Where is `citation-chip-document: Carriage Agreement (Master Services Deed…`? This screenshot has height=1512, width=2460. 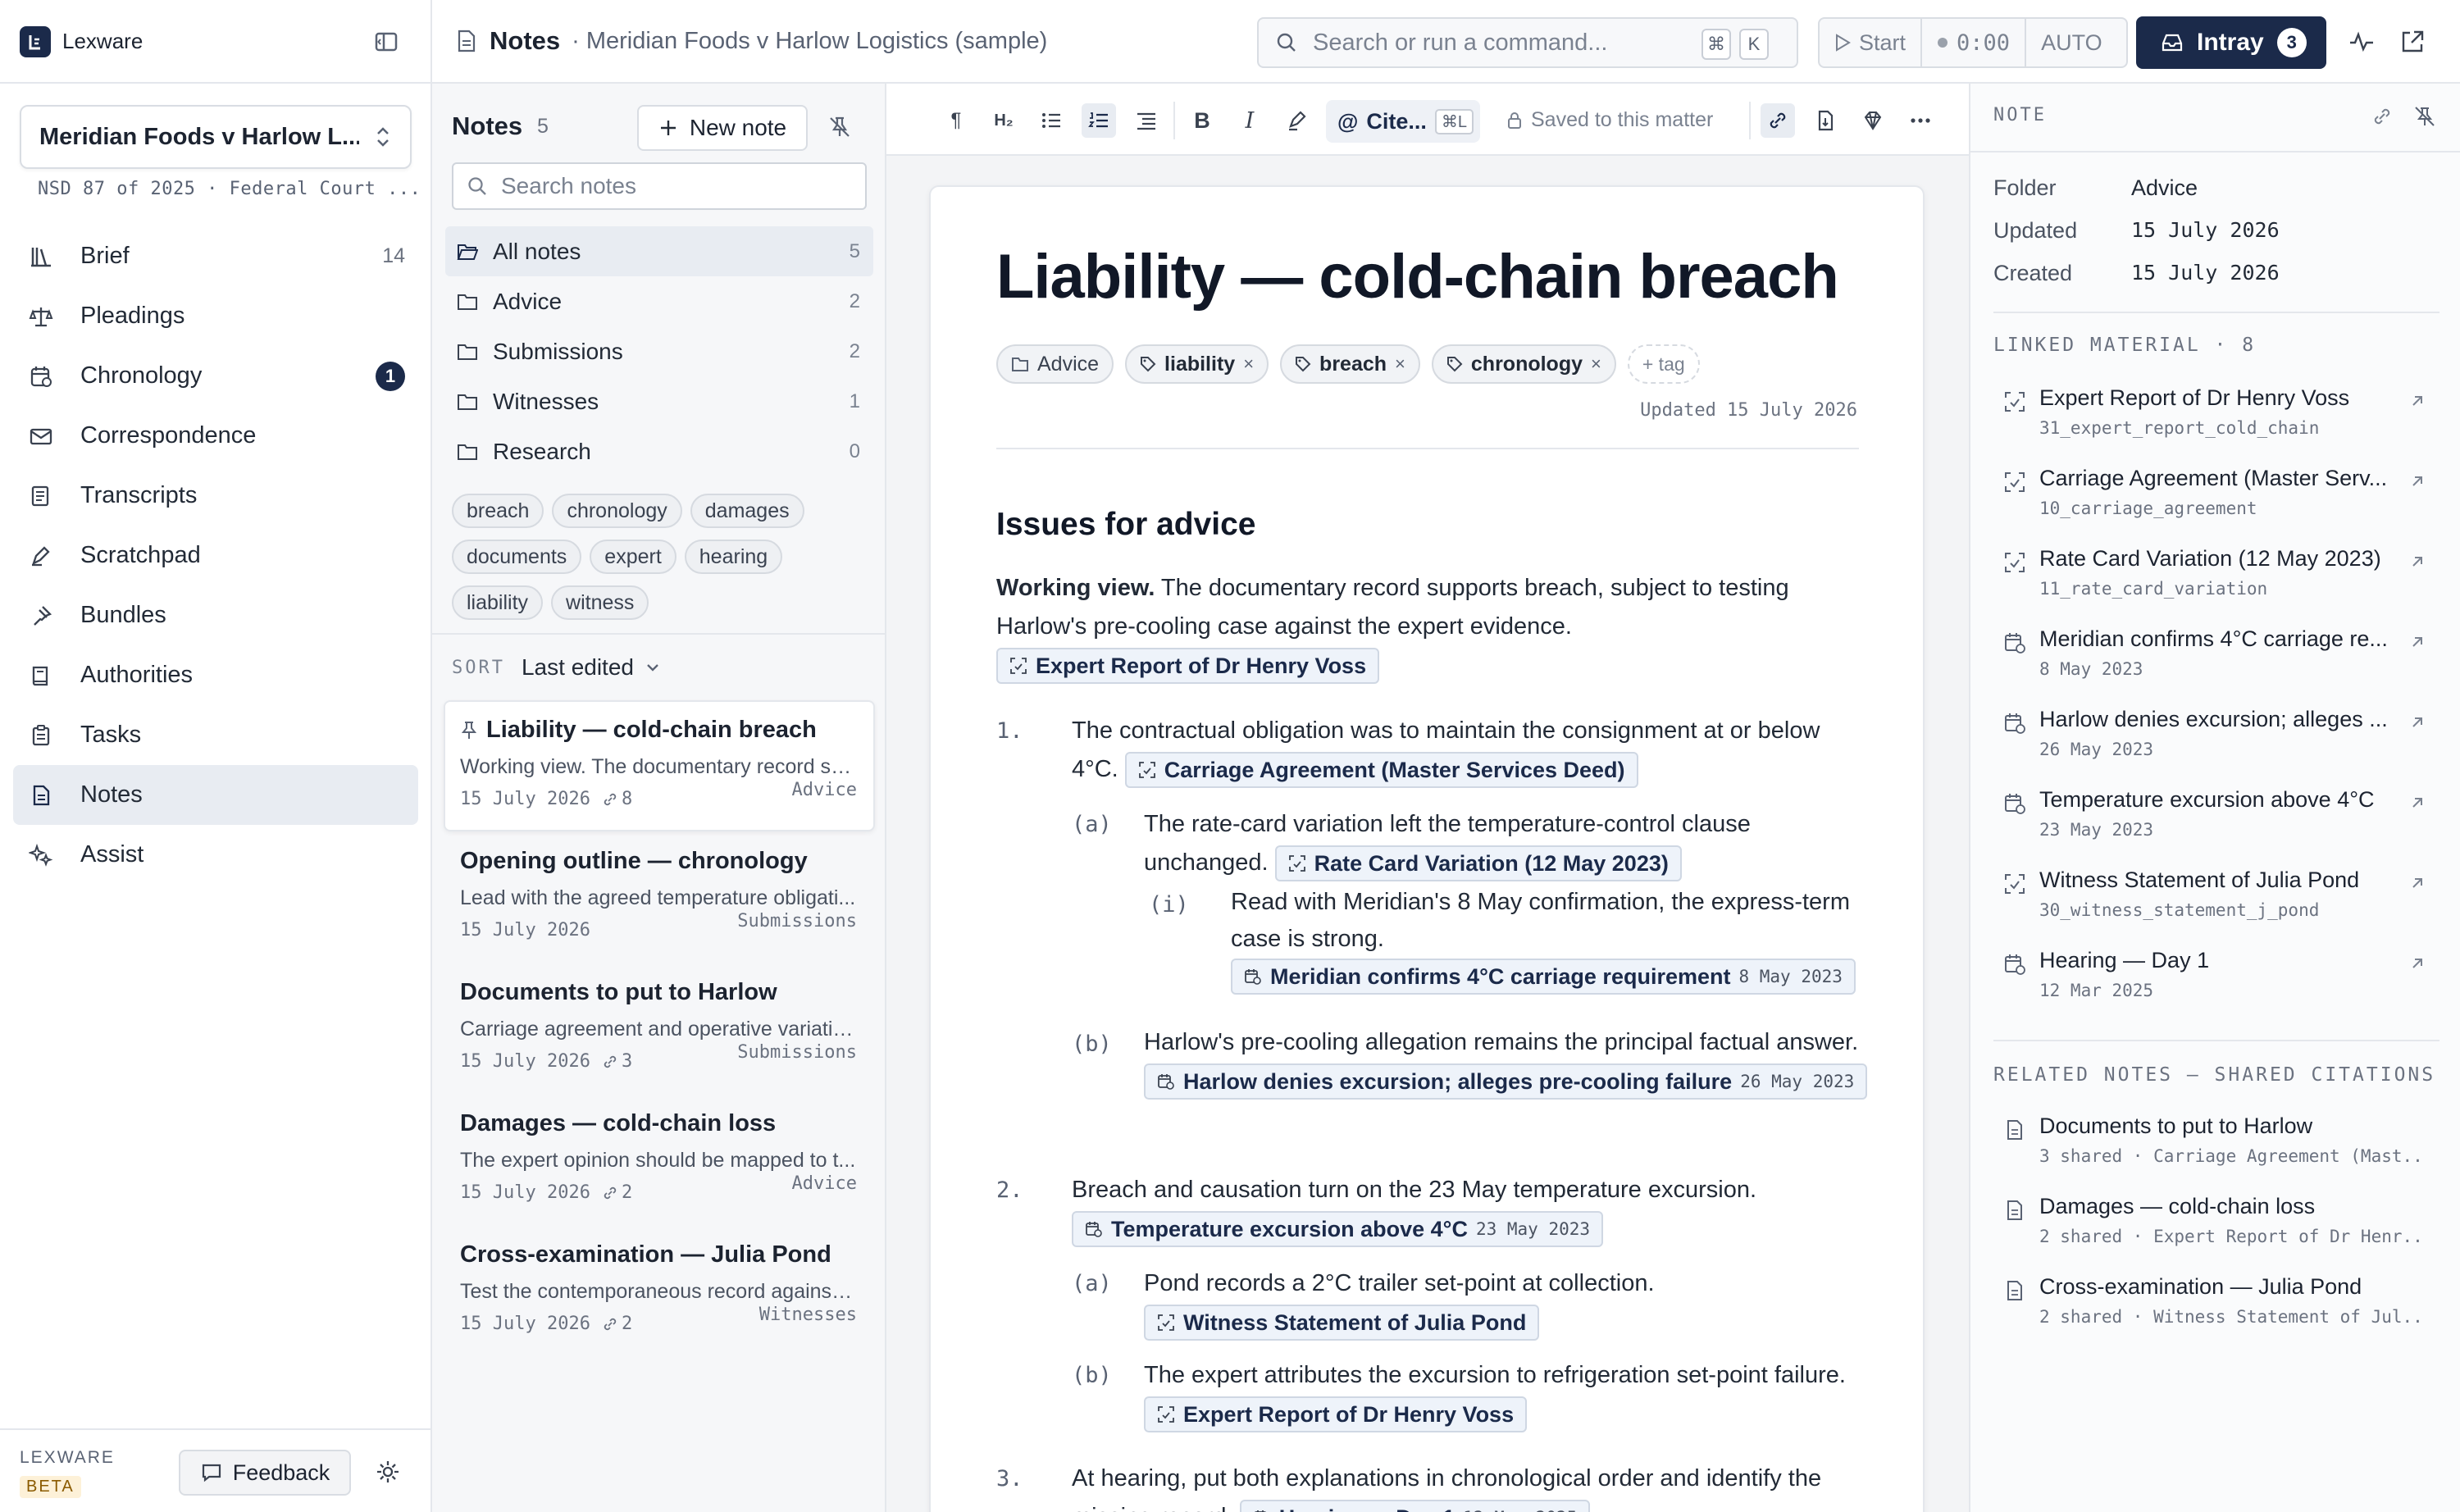 citation-chip-document: Carriage Agreement (Master Services Deed… is located at coordinates (1381, 770).